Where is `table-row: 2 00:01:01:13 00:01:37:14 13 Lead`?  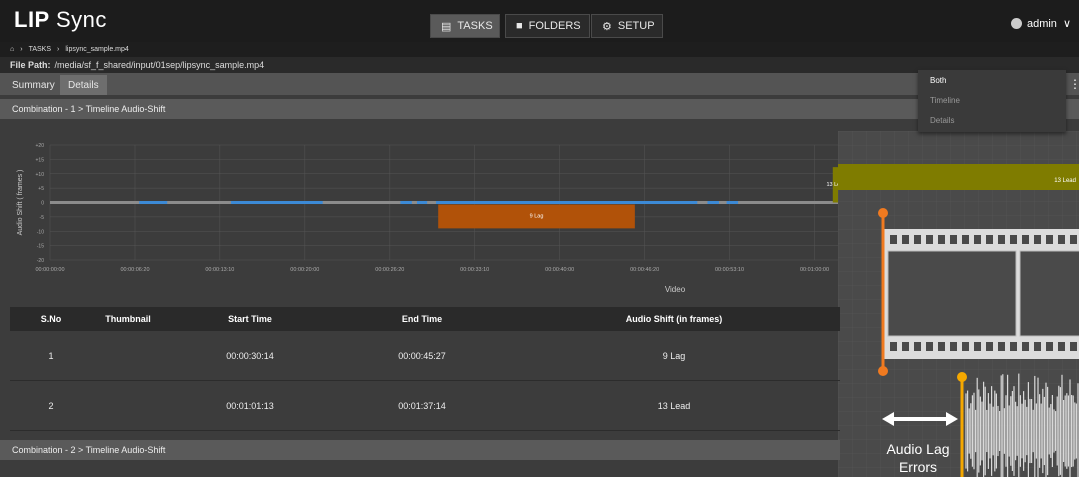
table-row: 2 00:01:01:13 00:01:37:14 13 Lead is located at coordinates (425, 405).